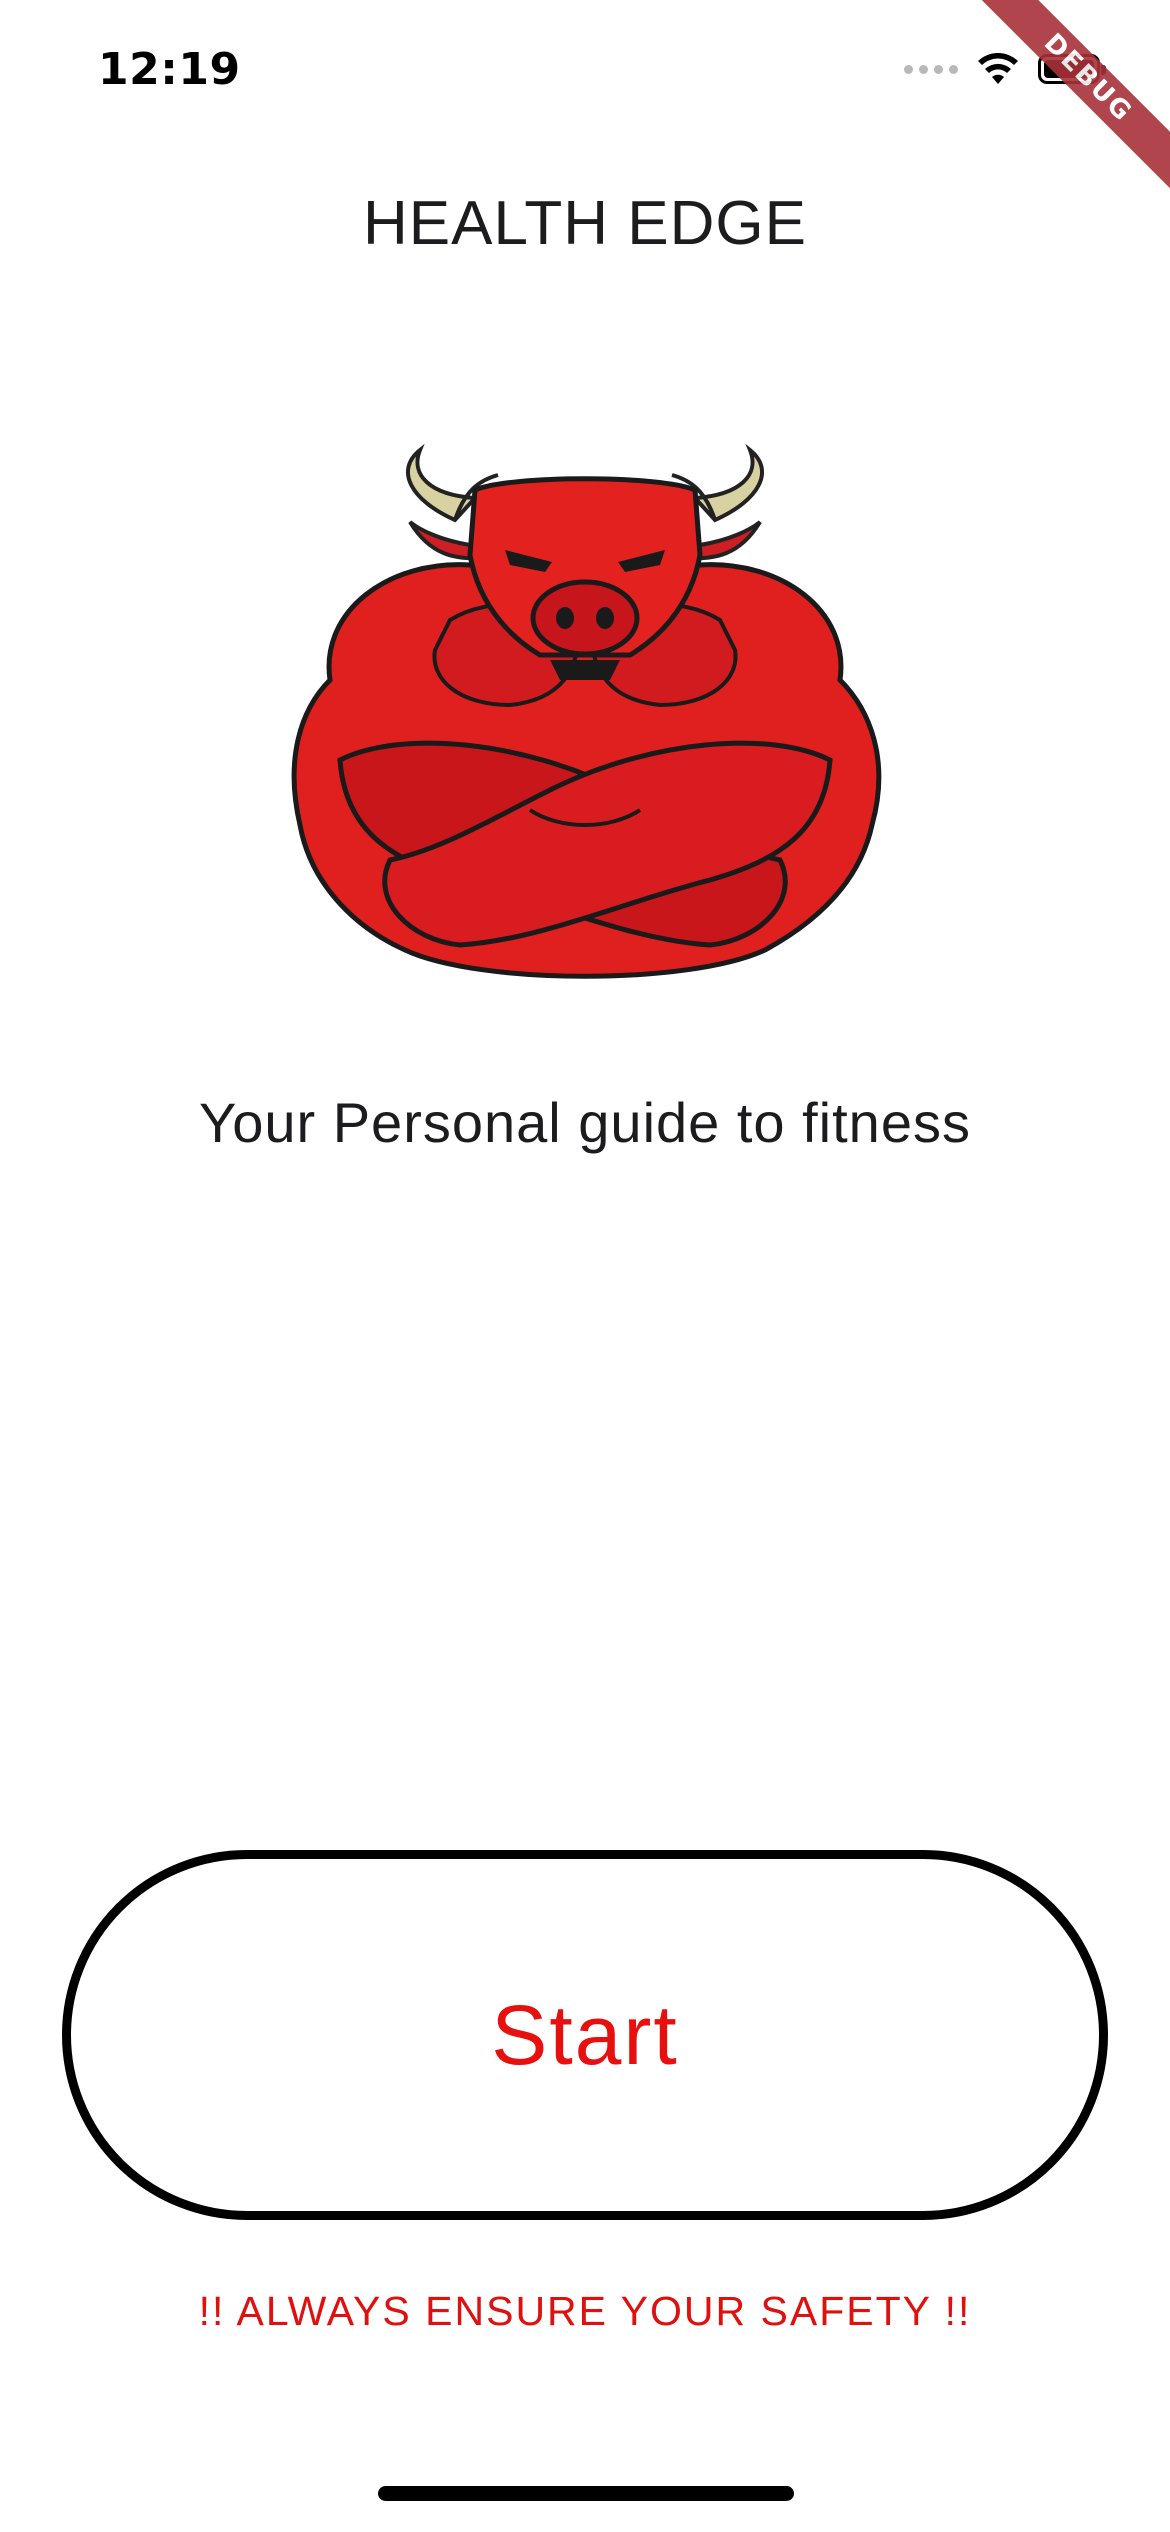 The width and height of the screenshot is (1170, 2532). What do you see at coordinates (585, 223) in the screenshot?
I see `app-title: HEALTH EDGE` at bounding box center [585, 223].